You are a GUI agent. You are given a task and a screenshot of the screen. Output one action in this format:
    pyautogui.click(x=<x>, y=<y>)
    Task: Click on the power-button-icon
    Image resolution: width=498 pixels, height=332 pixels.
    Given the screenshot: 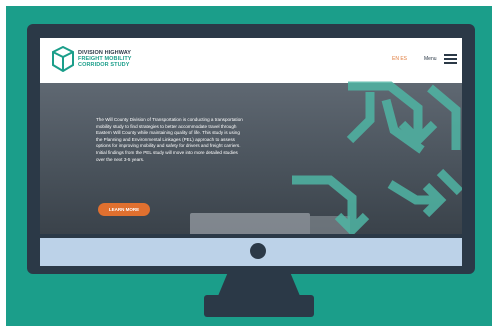 What is the action you would take?
    pyautogui.click(x=258, y=251)
    